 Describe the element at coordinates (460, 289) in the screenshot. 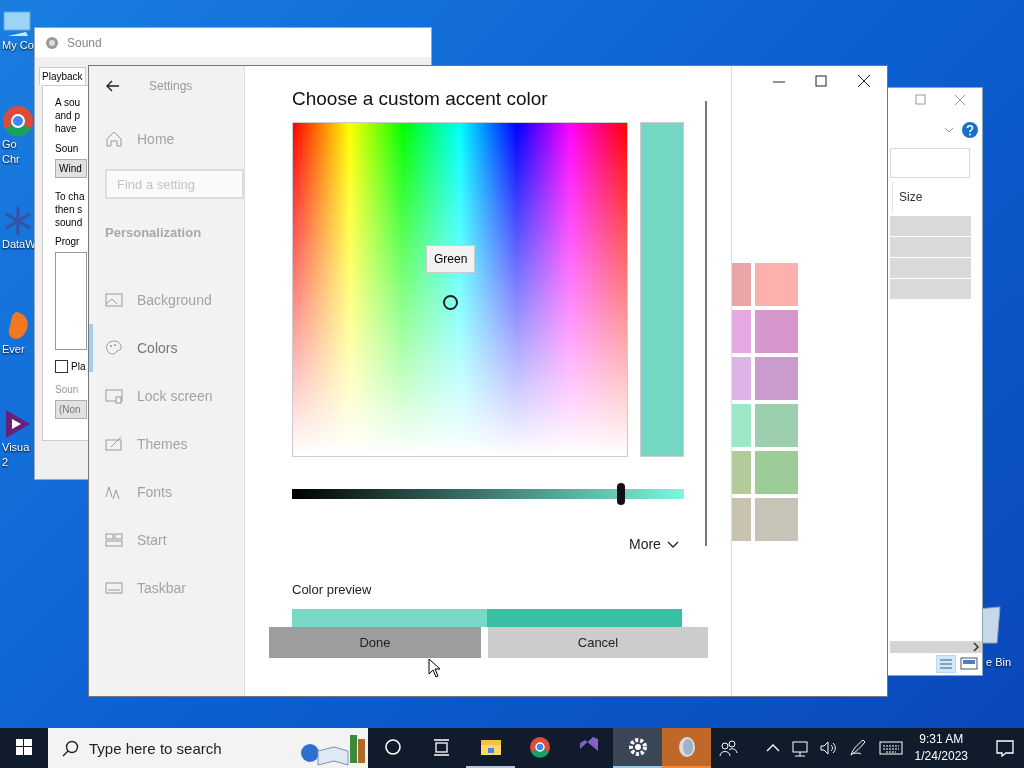

I see `color-spectrum: Green` at that location.